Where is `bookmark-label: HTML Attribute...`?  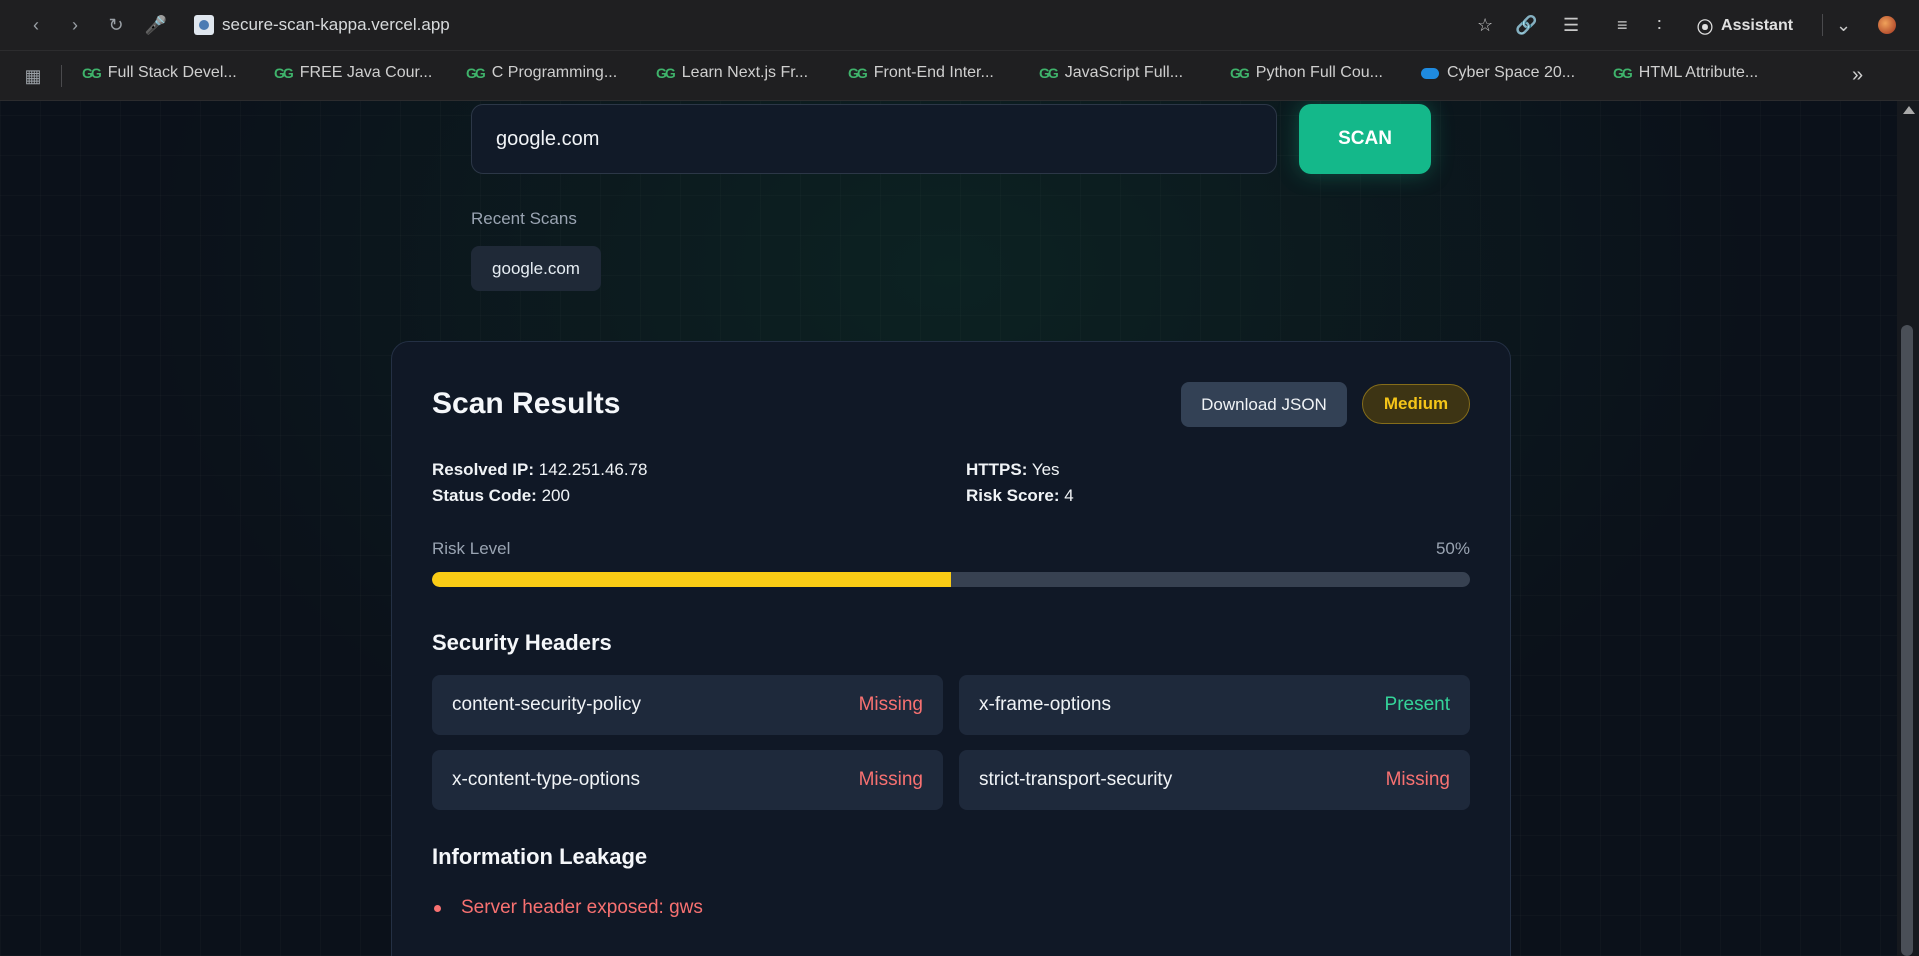
bookmark-label: HTML Attribute... is located at coordinates (1698, 72).